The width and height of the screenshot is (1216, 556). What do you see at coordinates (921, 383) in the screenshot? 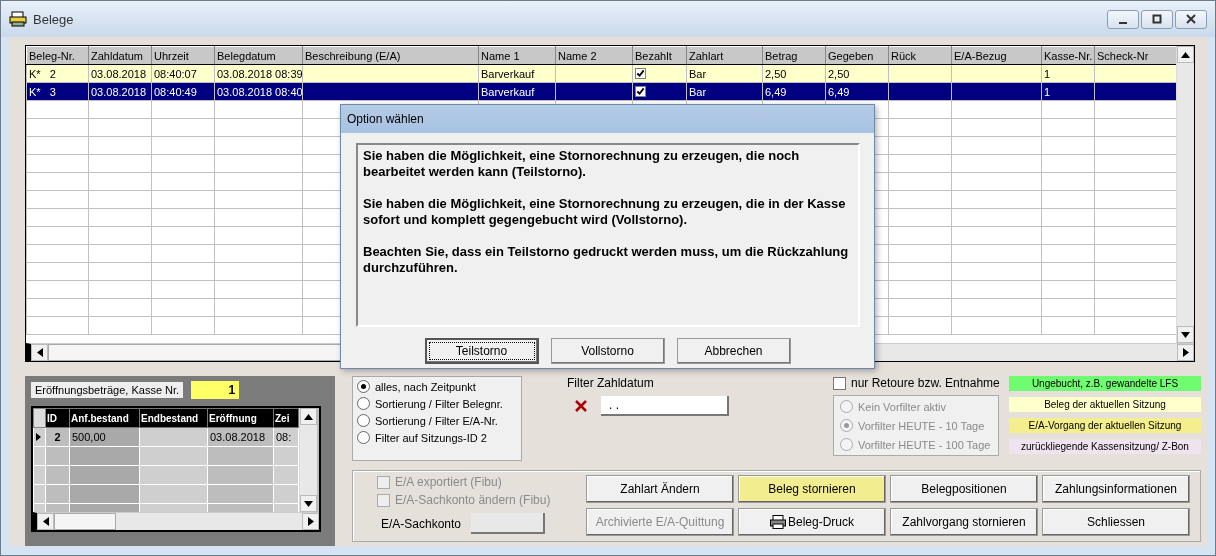
I see `retoure-checkbox: nur Retoure bzw. Entnahme` at bounding box center [921, 383].